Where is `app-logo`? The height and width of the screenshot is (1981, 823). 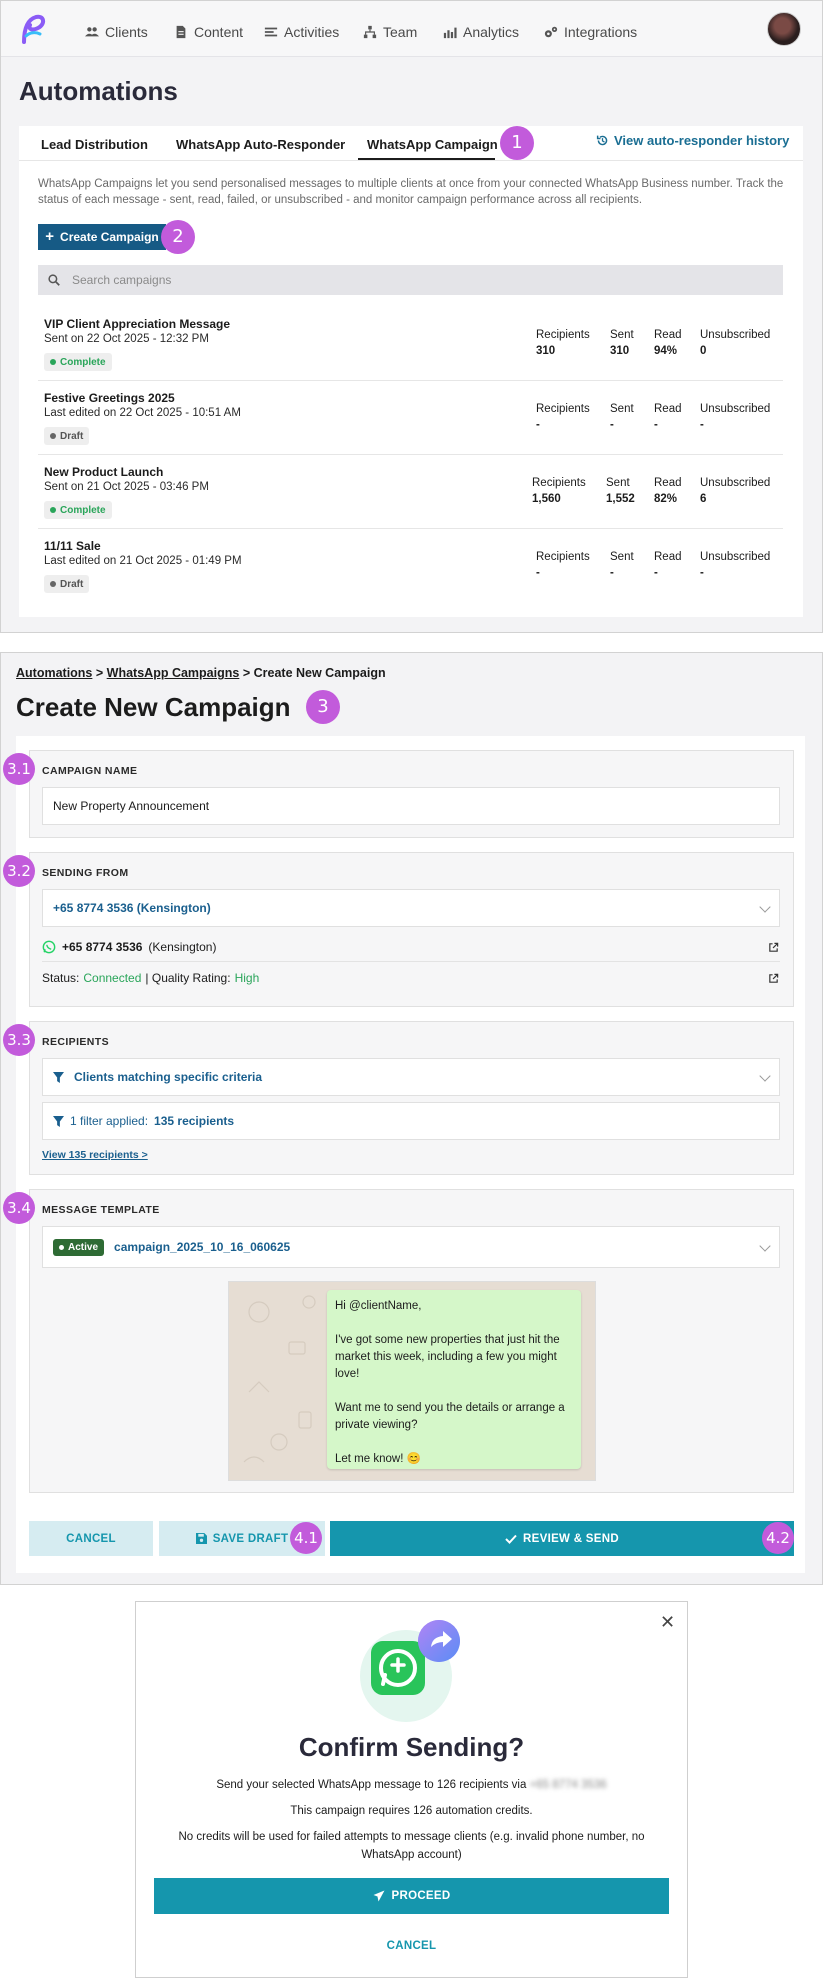
app-logo is located at coordinates (33, 29).